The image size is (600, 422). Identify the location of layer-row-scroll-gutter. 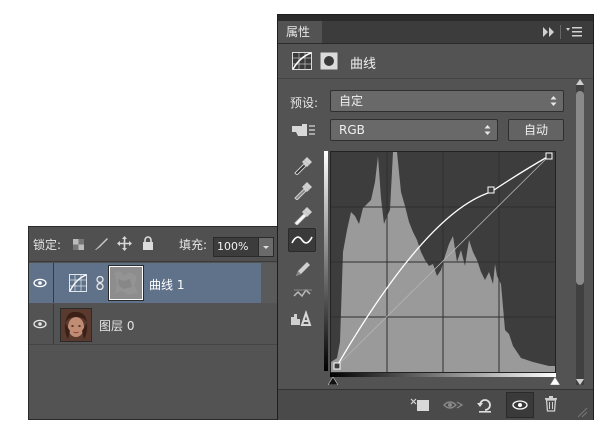
(269, 283).